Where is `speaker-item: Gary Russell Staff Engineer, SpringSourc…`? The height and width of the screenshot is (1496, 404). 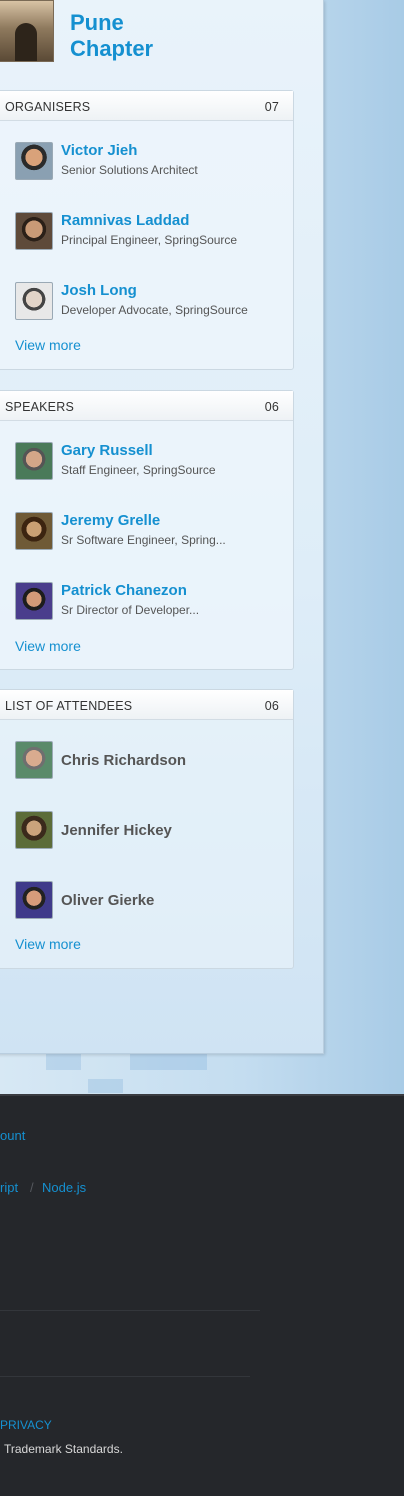 speaker-item: Gary Russell Staff Engineer, SpringSourc… is located at coordinates (150, 462).